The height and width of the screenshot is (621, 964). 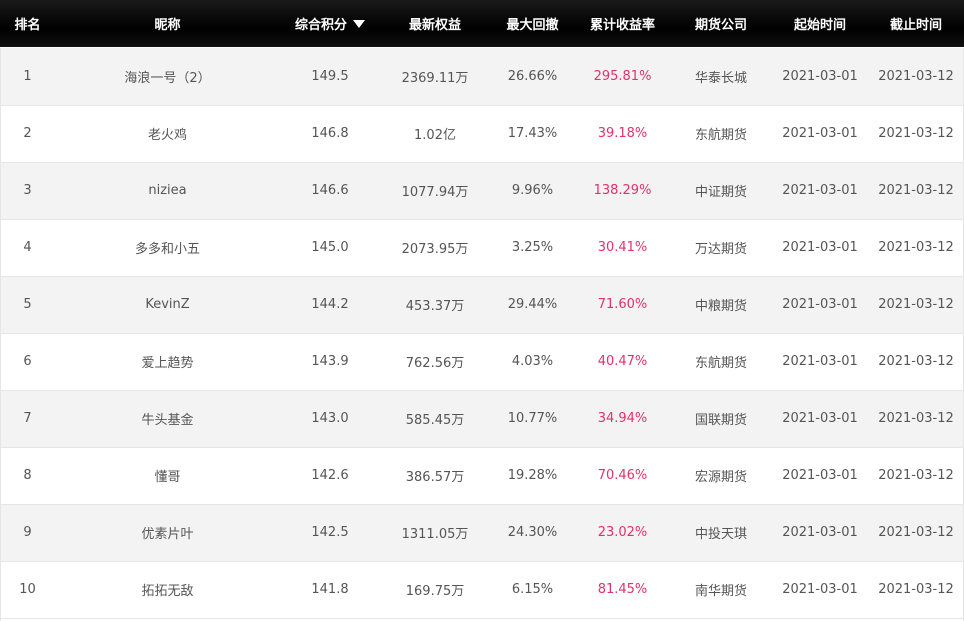 I want to click on cell-rank: 8, so click(x=27, y=475).